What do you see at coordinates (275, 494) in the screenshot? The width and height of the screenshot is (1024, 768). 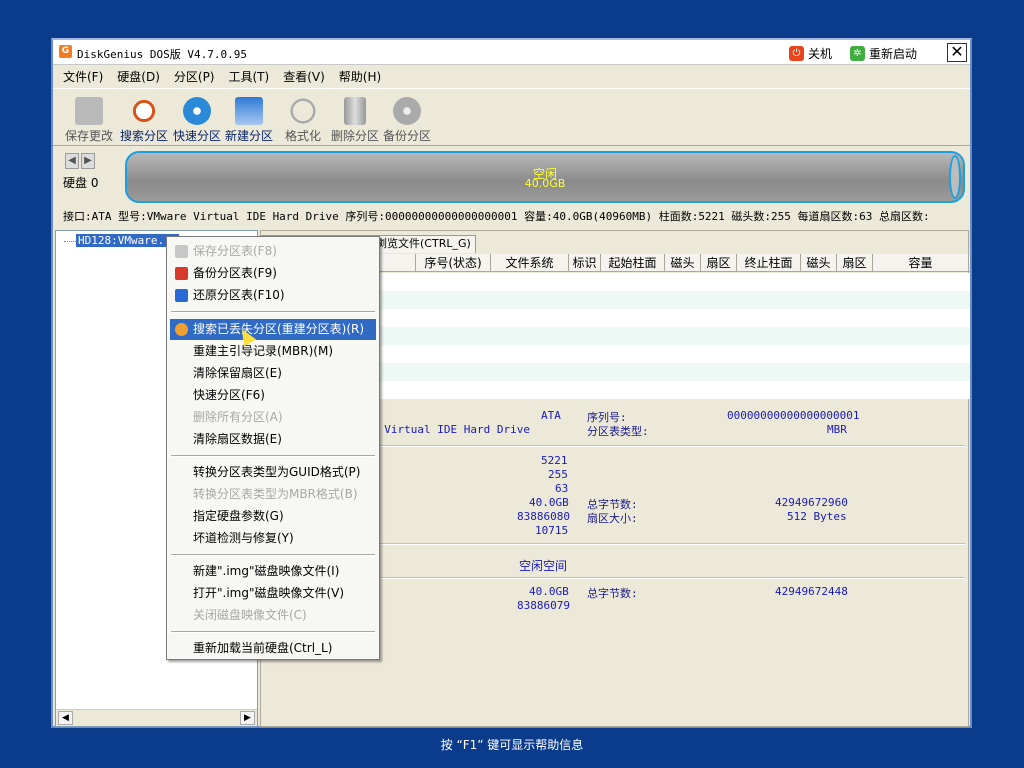 I see `menu-item-label: 转换分区表类型为MBR格式(B)` at bounding box center [275, 494].